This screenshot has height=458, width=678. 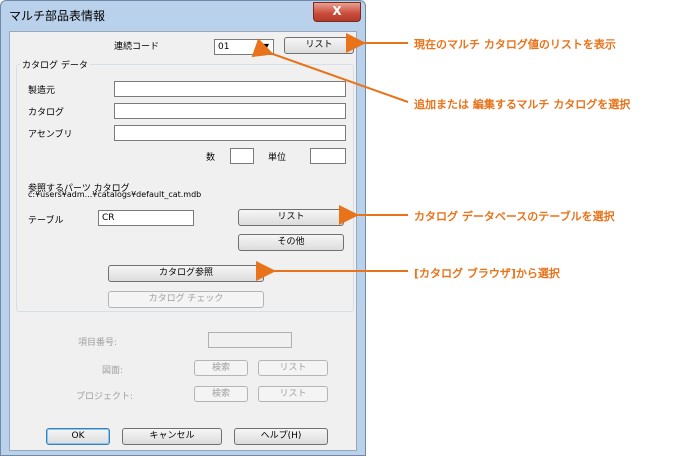 I want to click on annotation-select-catalog: 追加または 編集するマルチ カタログを選択, so click(x=522, y=104).